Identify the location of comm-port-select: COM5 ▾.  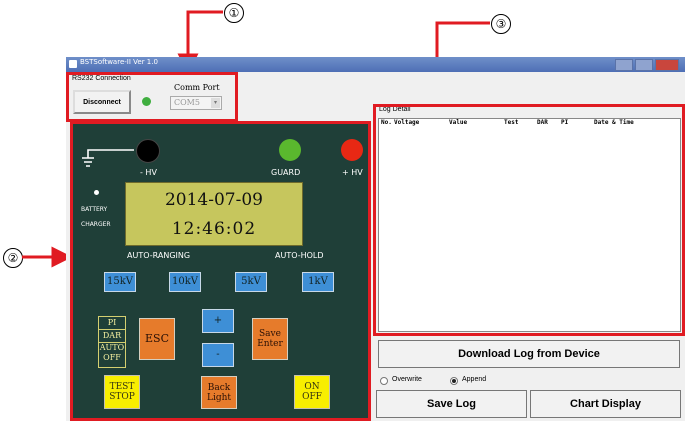
(196, 103).